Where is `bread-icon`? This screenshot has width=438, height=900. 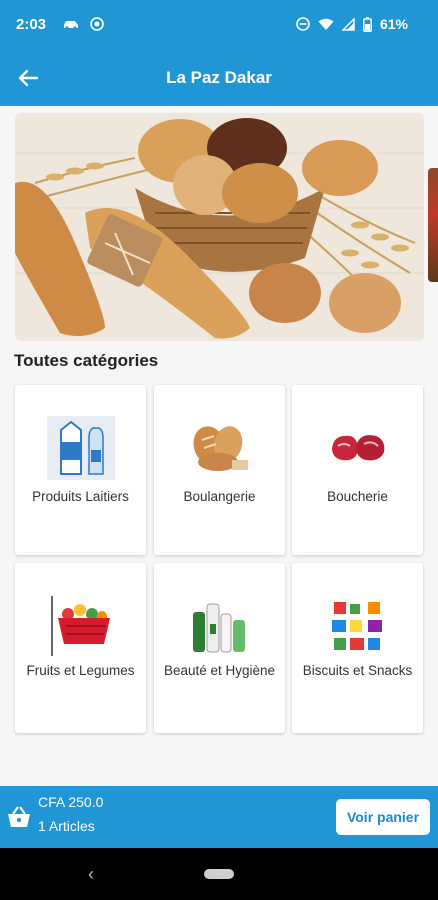
bread-icon is located at coordinates (220, 448).